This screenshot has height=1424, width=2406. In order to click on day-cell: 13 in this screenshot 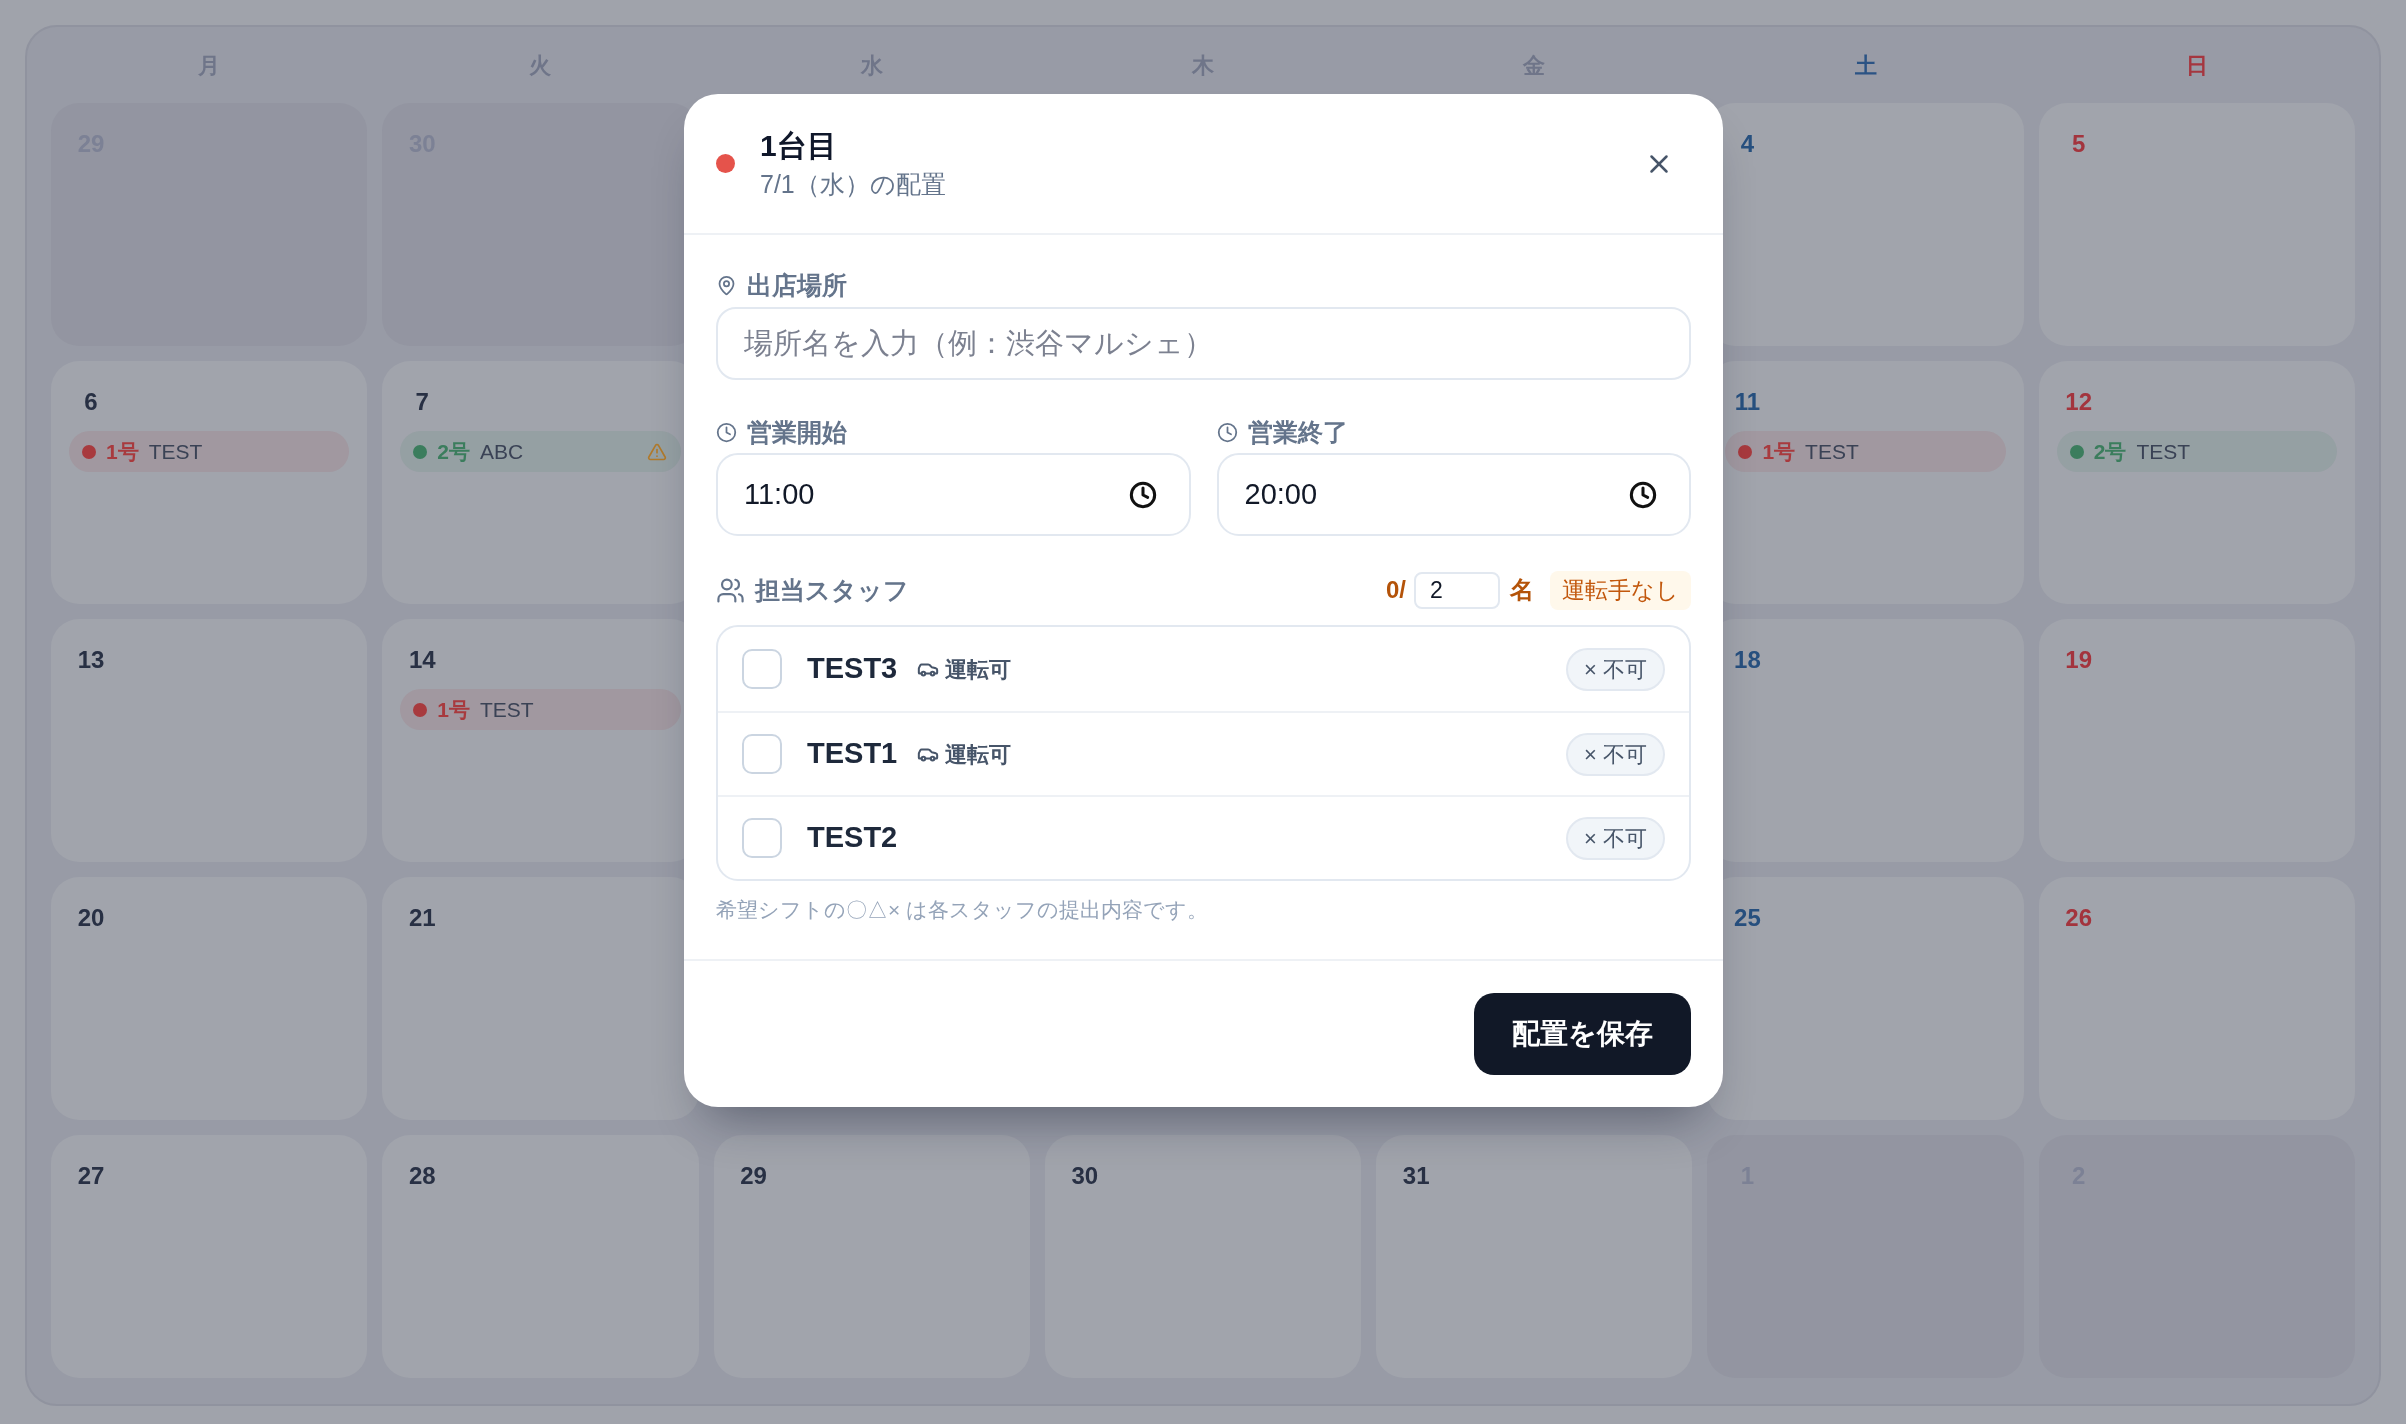, I will do `click(209, 740)`.